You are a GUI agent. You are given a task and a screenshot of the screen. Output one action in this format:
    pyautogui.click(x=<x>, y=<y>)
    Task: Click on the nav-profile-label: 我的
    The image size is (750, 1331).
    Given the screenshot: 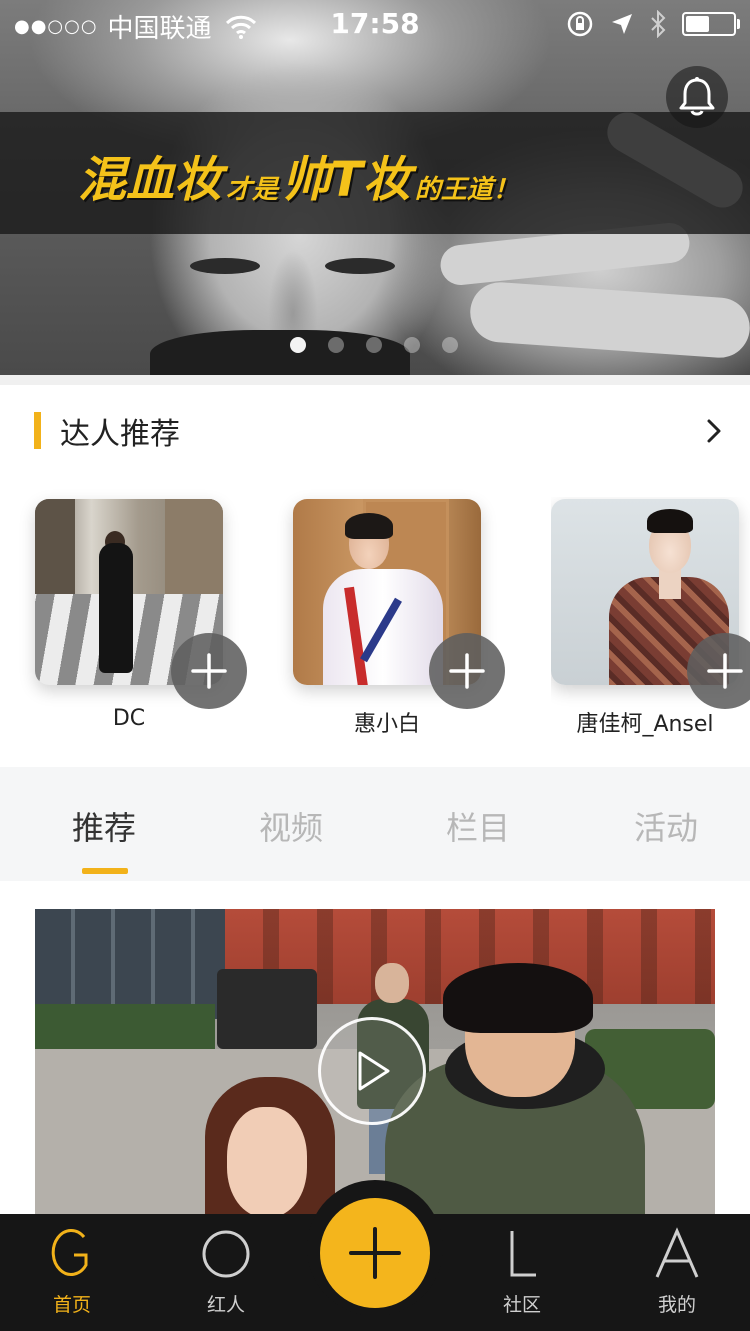 What is the action you would take?
    pyautogui.click(x=676, y=1305)
    